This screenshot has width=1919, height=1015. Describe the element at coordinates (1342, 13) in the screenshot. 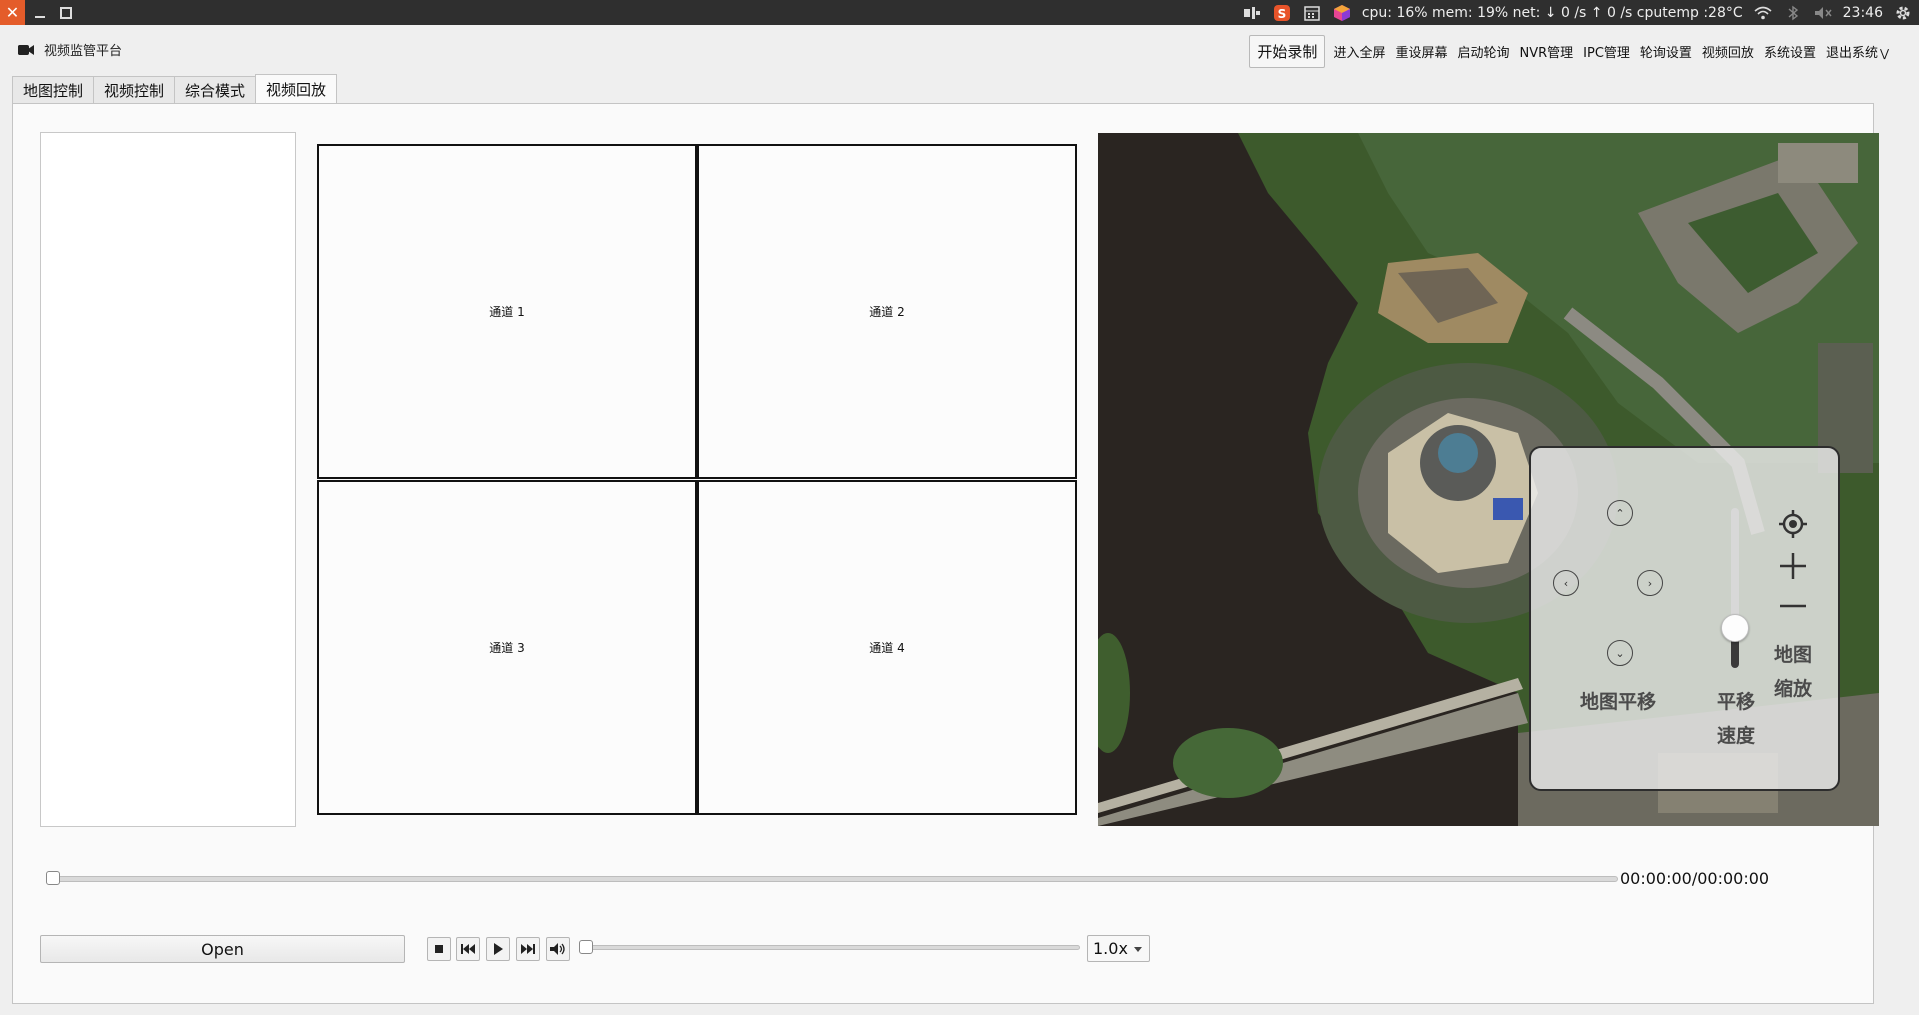

I see `app-cube-icon` at that location.